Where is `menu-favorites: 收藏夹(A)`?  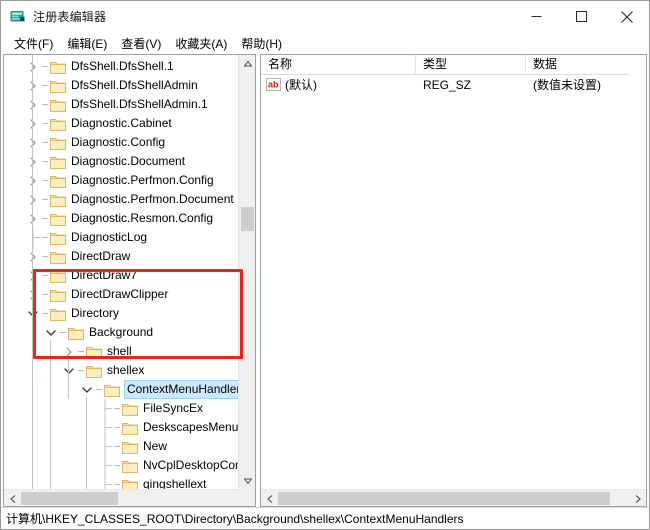 menu-favorites: 收藏夹(A) is located at coordinates (201, 43).